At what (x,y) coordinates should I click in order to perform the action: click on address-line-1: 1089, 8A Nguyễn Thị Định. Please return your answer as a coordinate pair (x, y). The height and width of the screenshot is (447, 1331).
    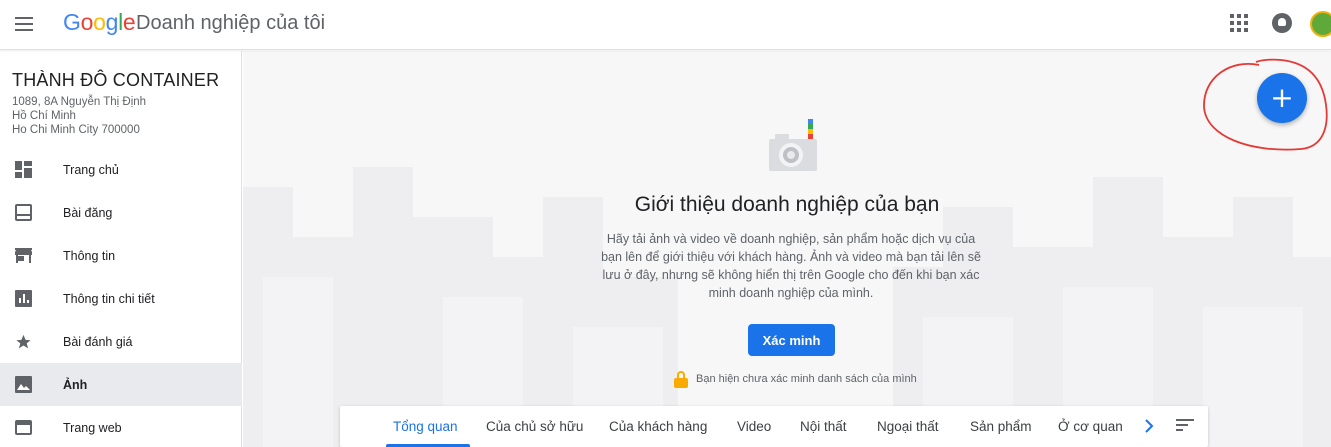
    Looking at the image, I should click on (79, 102).